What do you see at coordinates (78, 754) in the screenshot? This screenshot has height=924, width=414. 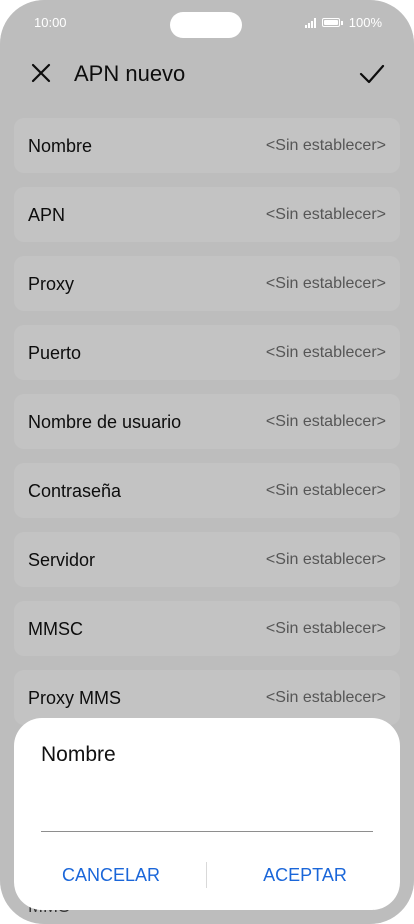 I see `dialog-title: Nombre` at bounding box center [78, 754].